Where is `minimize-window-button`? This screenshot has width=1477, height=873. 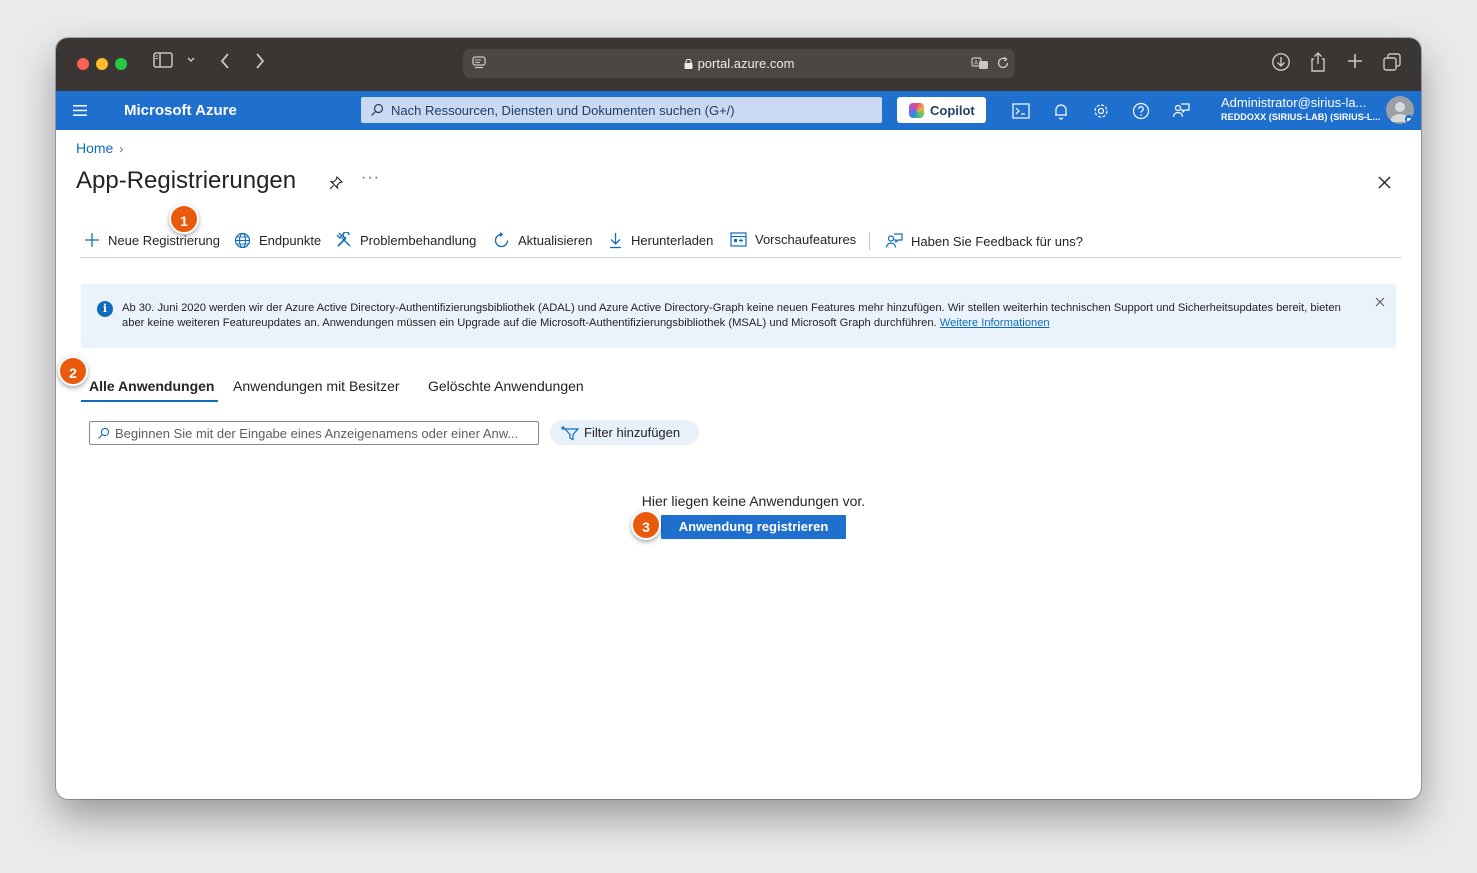
minimize-window-button is located at coordinates (102, 64).